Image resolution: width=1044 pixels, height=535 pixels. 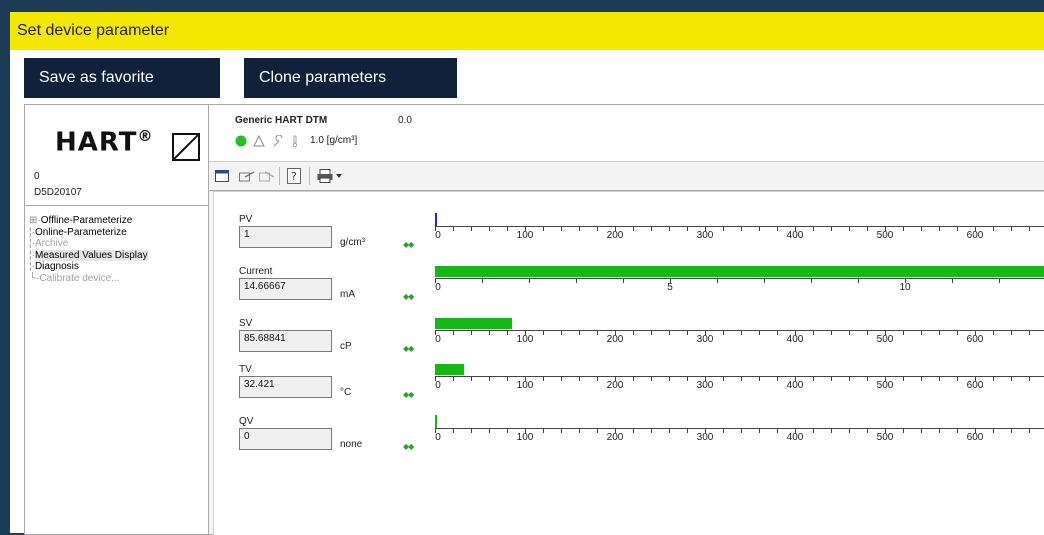 I want to click on value-scale: 0 5 10, so click(x=739, y=285).